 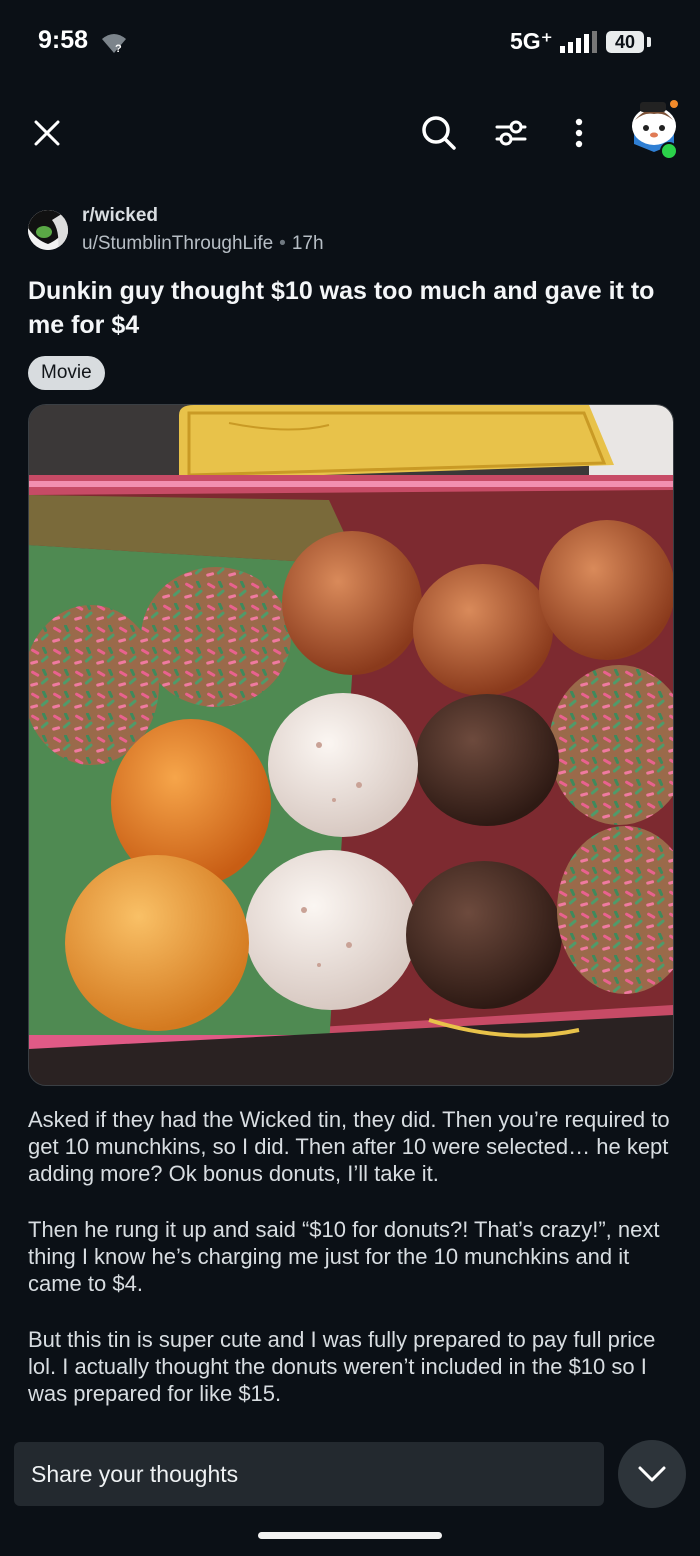 What do you see at coordinates (531, 41) in the screenshot?
I see `network-type: 5G⁺` at bounding box center [531, 41].